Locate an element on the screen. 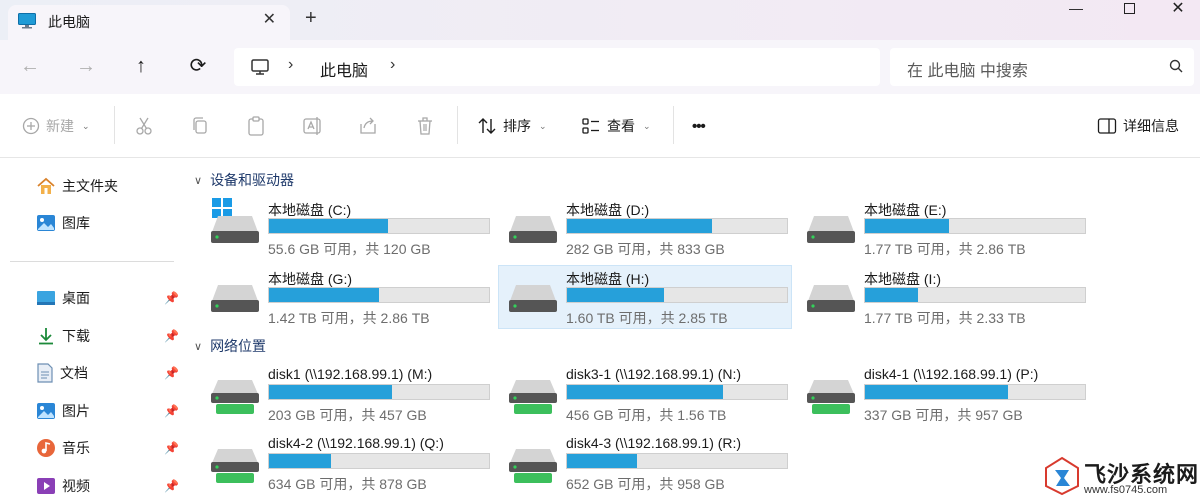 This screenshot has width=1200, height=501. maximize-button is located at coordinates (1129, 9).